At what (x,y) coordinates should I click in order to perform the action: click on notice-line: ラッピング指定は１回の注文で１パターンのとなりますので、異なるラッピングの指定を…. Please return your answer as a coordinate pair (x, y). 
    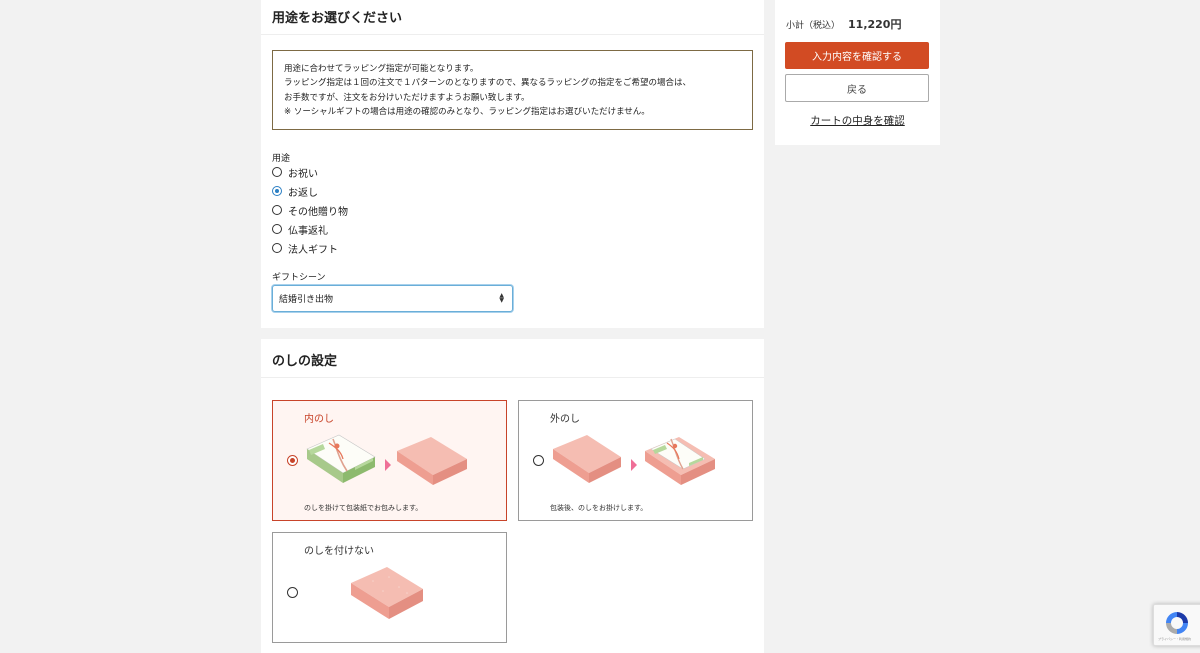
    Looking at the image, I should click on (487, 83).